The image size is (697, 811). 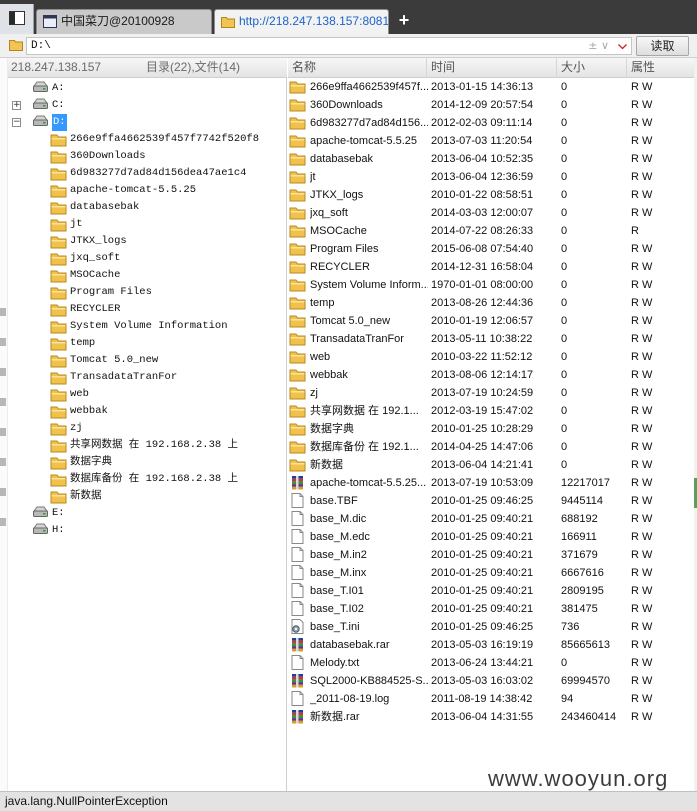 I want to click on tree-node-label: temp, so click(x=83, y=343).